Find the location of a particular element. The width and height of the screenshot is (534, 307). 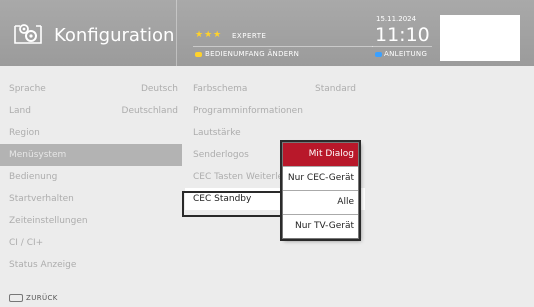

menu-item-zeiteinstellungen: Zeiteinstellungen is located at coordinates (91, 221).